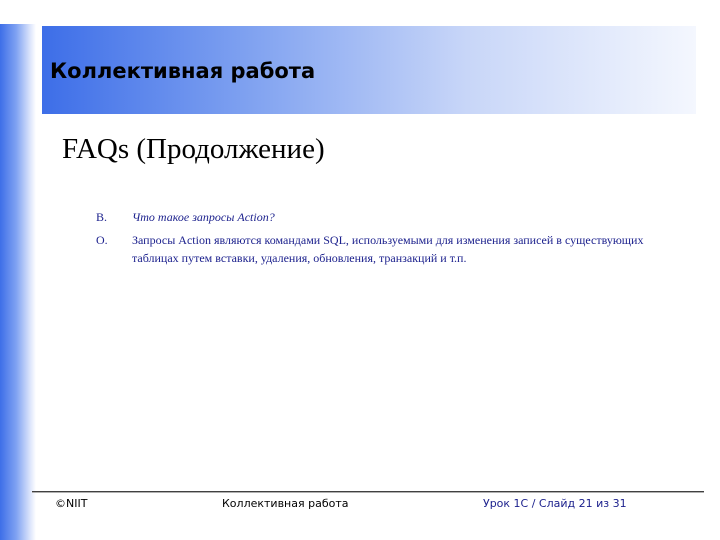 This screenshot has width=720, height=540. What do you see at coordinates (369, 70) in the screenshot?
I see `header-band: Коллективная работа` at bounding box center [369, 70].